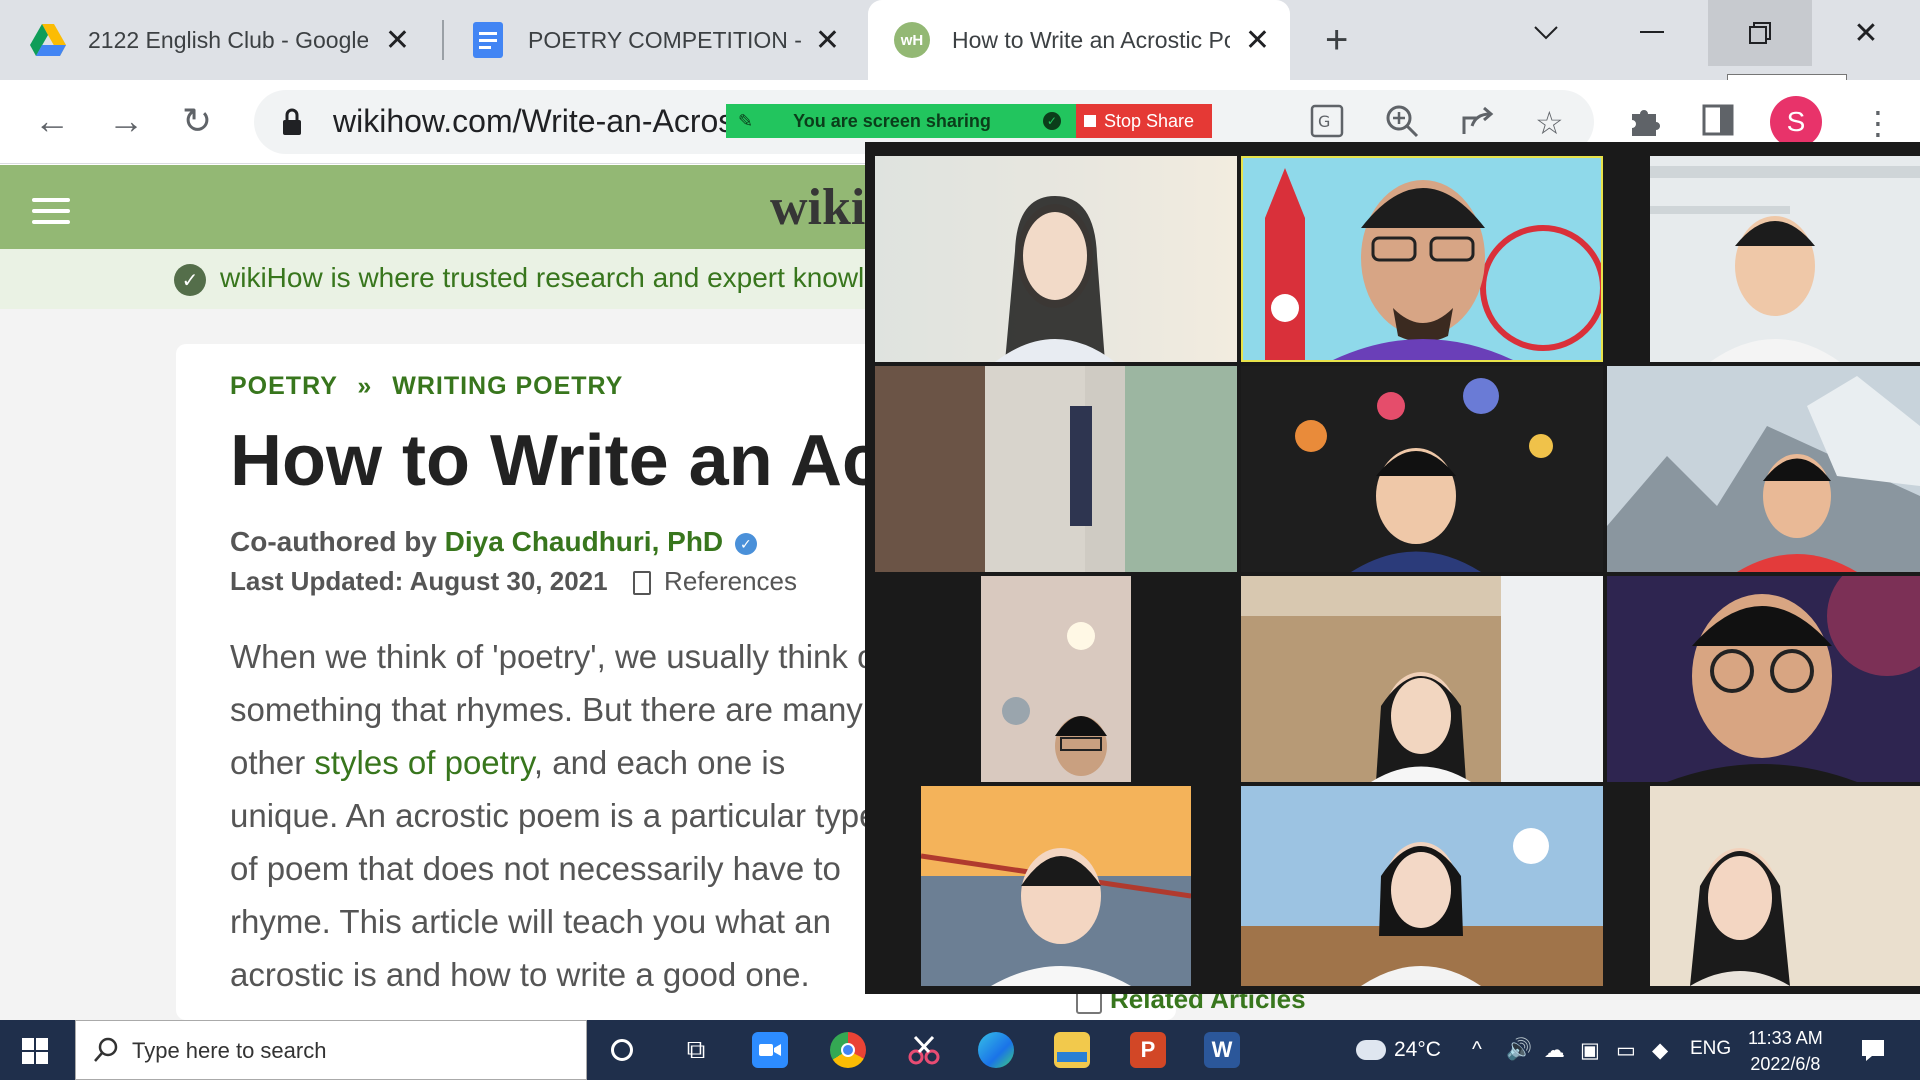  Describe the element at coordinates (197, 121) in the screenshot. I see `reload-icon: ↻` at that location.